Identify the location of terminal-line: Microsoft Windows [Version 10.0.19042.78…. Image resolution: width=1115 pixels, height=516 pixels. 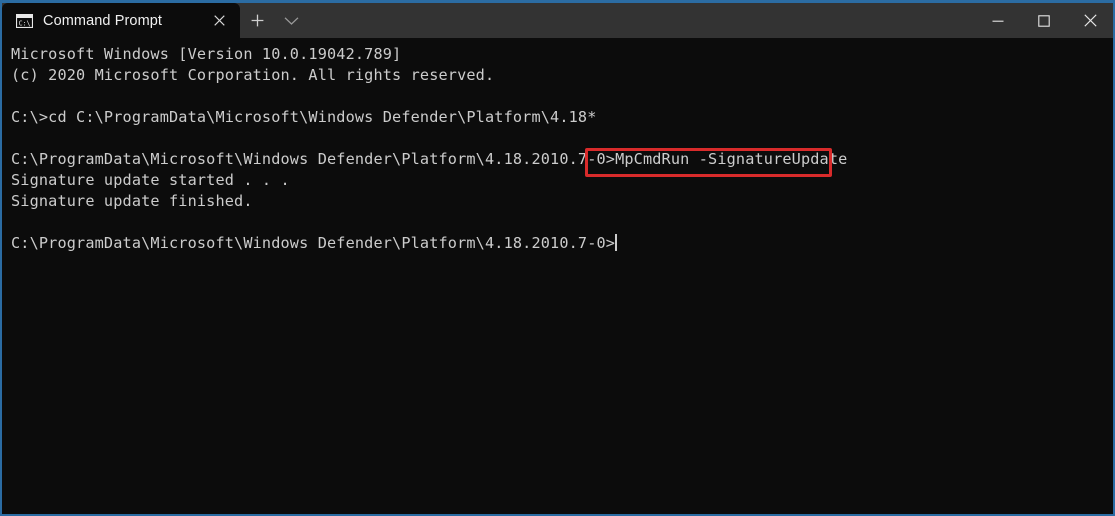
(206, 54).